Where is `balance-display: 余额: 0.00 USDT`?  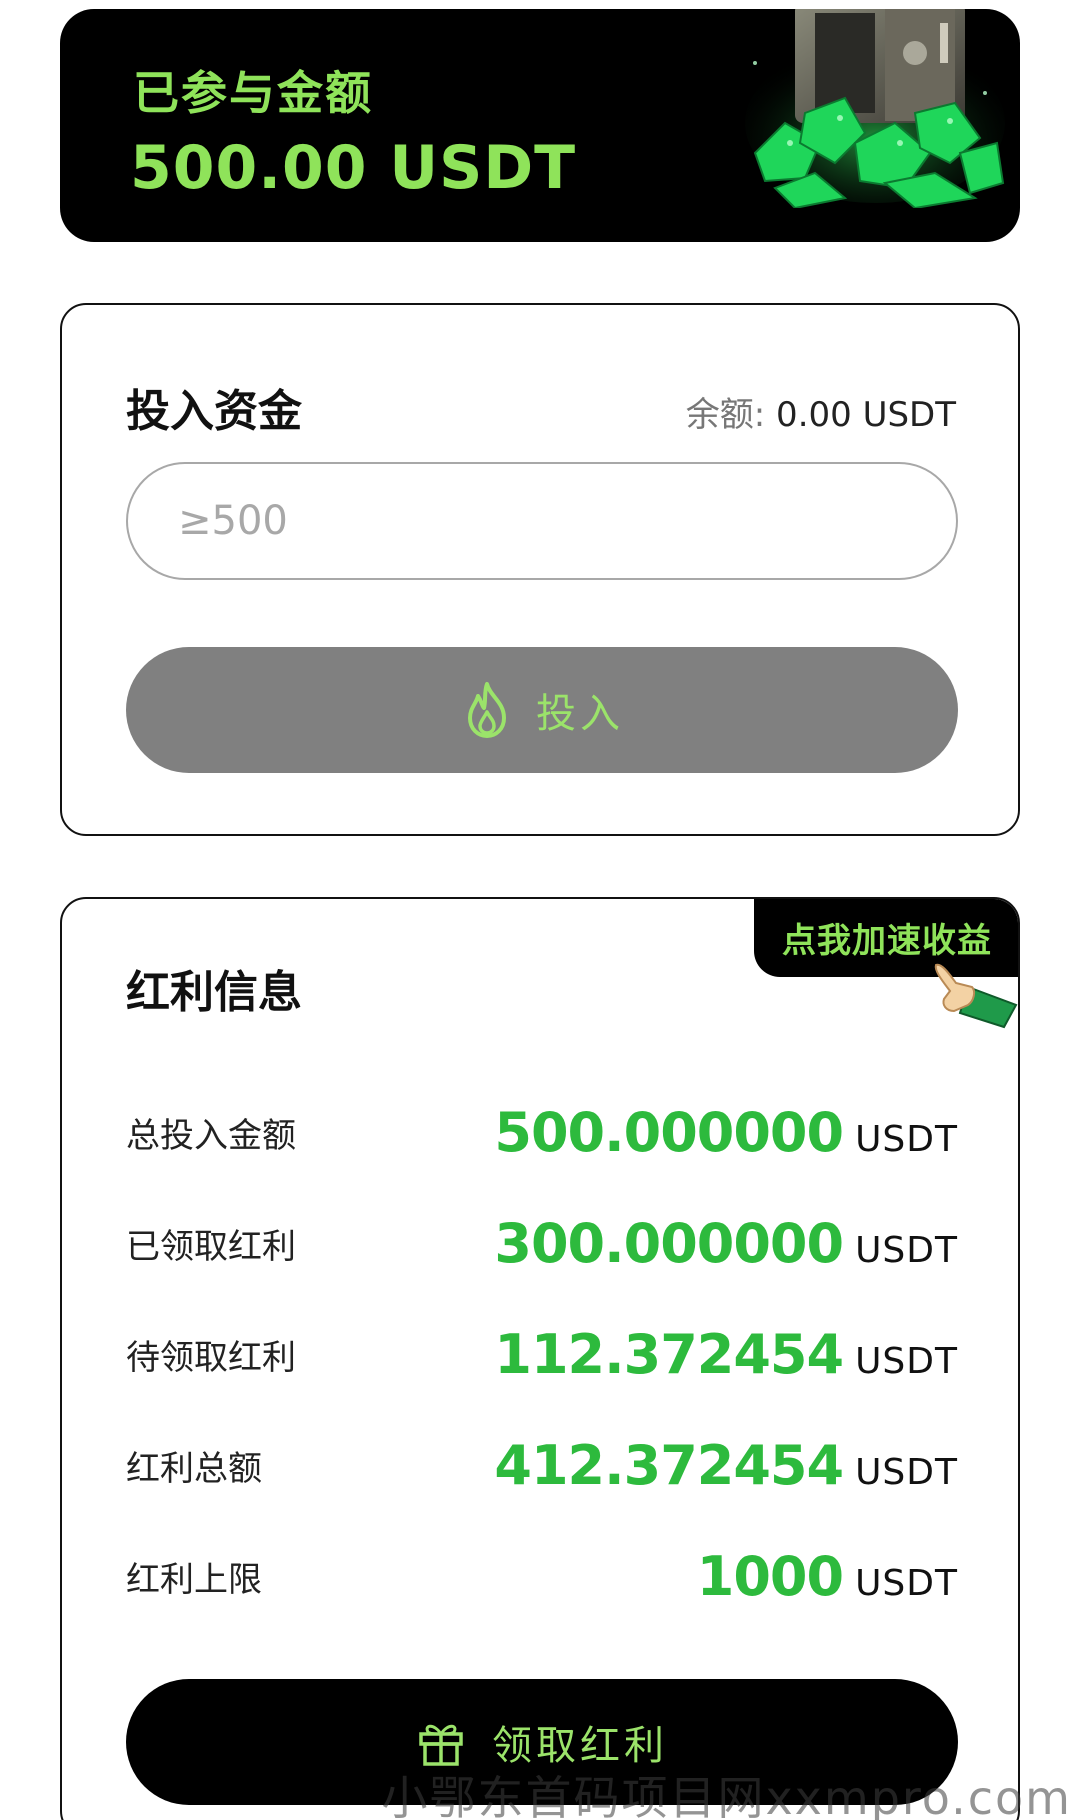 balance-display: 余额: 0.00 USDT is located at coordinates (821, 411).